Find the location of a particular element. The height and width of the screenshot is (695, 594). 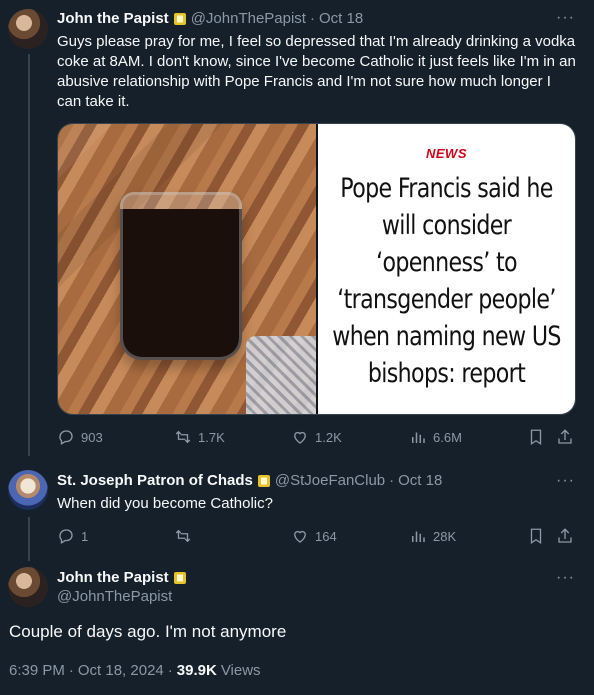

views-button: 6.6M is located at coordinates (435, 437).